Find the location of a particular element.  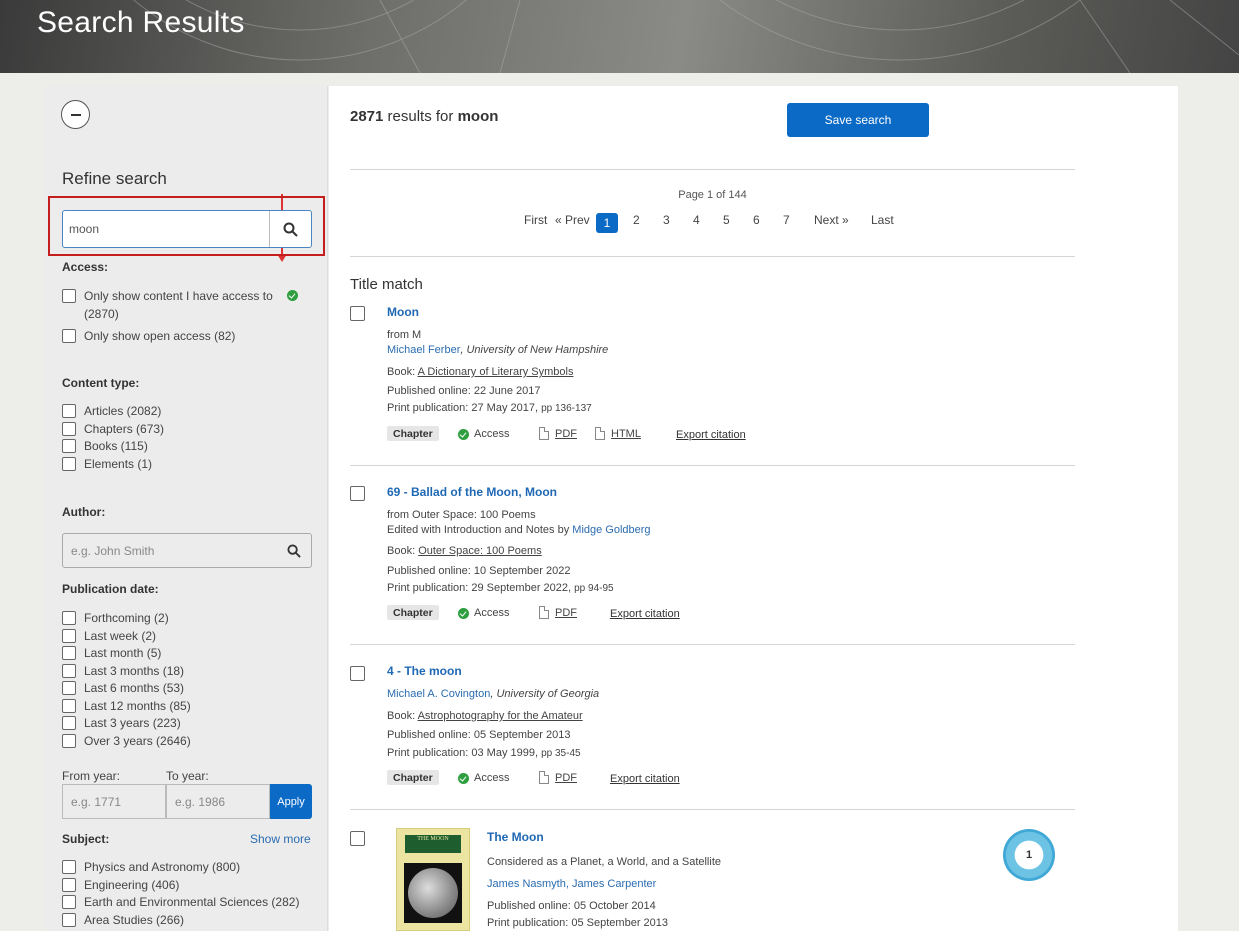

author-link: Michael A. Covington is located at coordinates (438, 694).